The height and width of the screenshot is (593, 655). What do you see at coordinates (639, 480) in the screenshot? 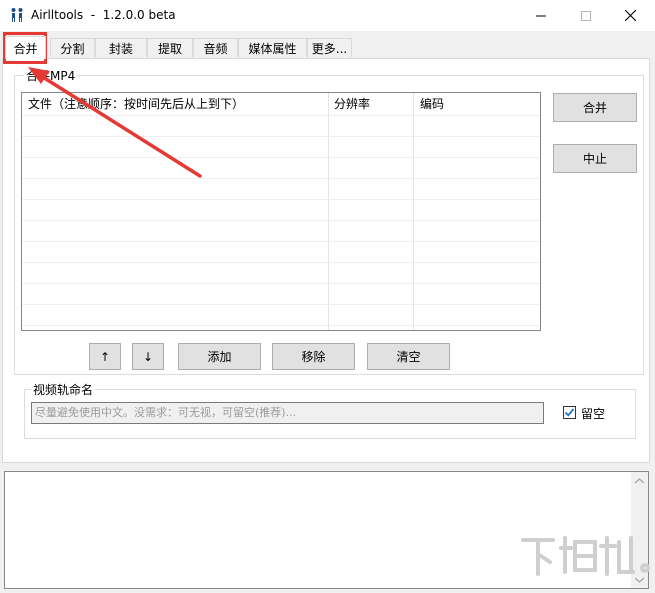
I see `scroll-up-icon` at bounding box center [639, 480].